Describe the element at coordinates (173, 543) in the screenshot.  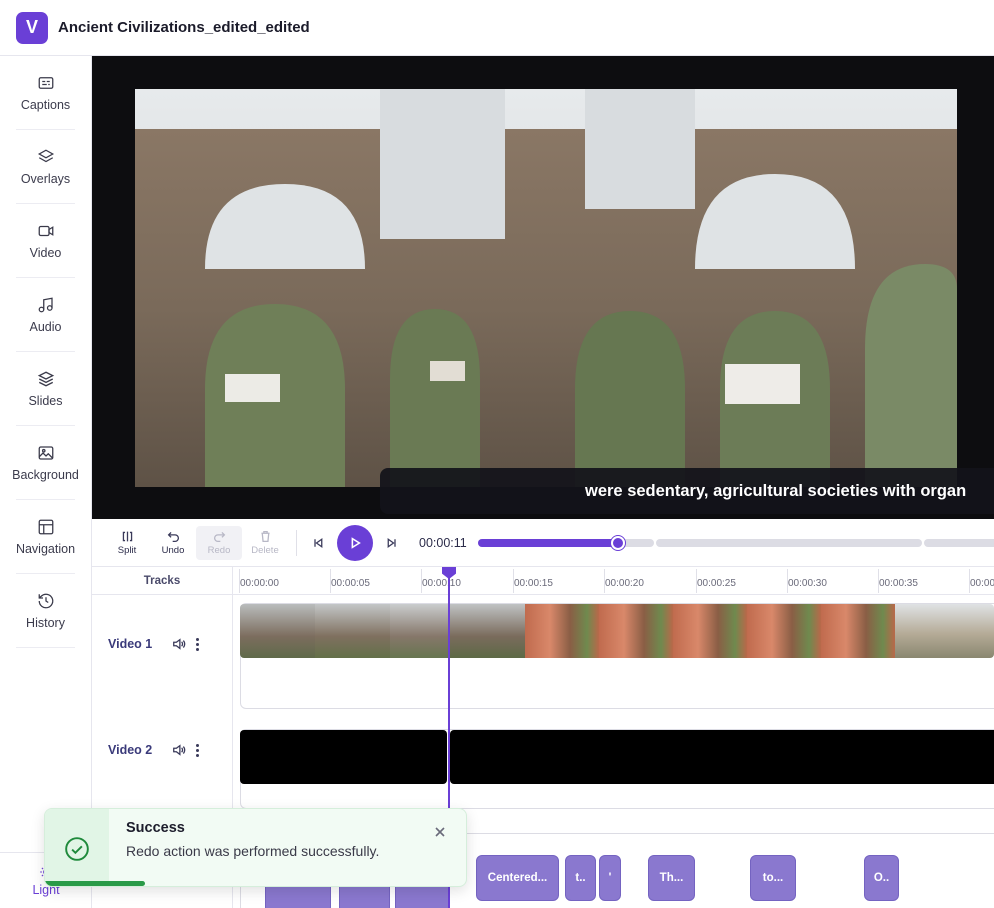
I see `undo-button: Undo` at that location.